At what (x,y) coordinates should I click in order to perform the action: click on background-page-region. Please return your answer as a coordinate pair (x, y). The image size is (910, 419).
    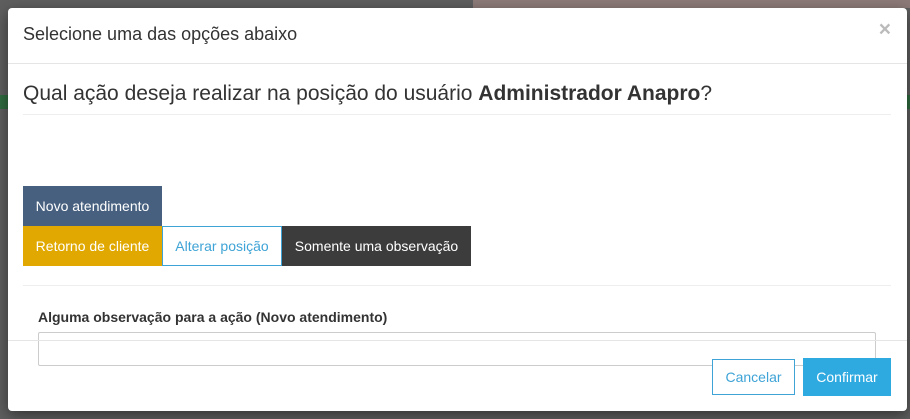
    Looking at the image, I should click on (691, 4).